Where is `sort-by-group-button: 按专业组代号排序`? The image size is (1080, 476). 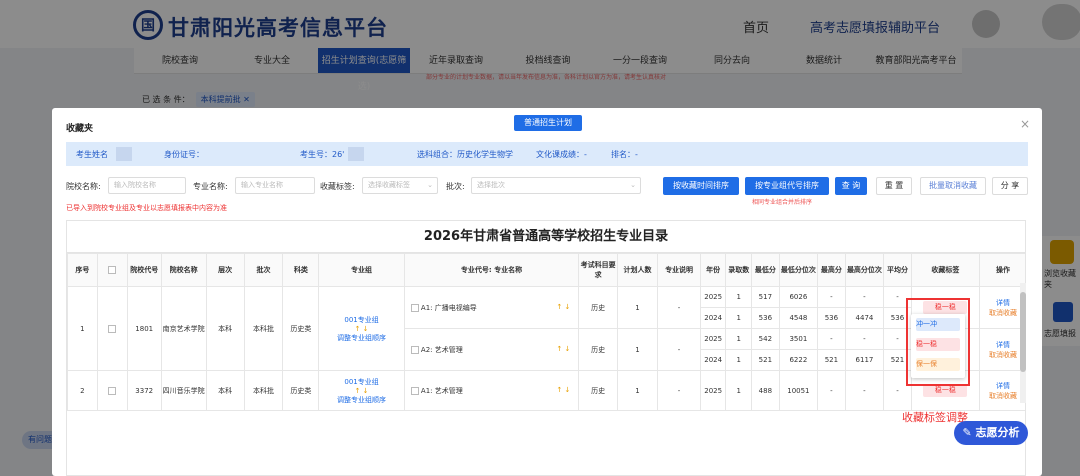 sort-by-group-button: 按专业组代号排序 is located at coordinates (787, 186).